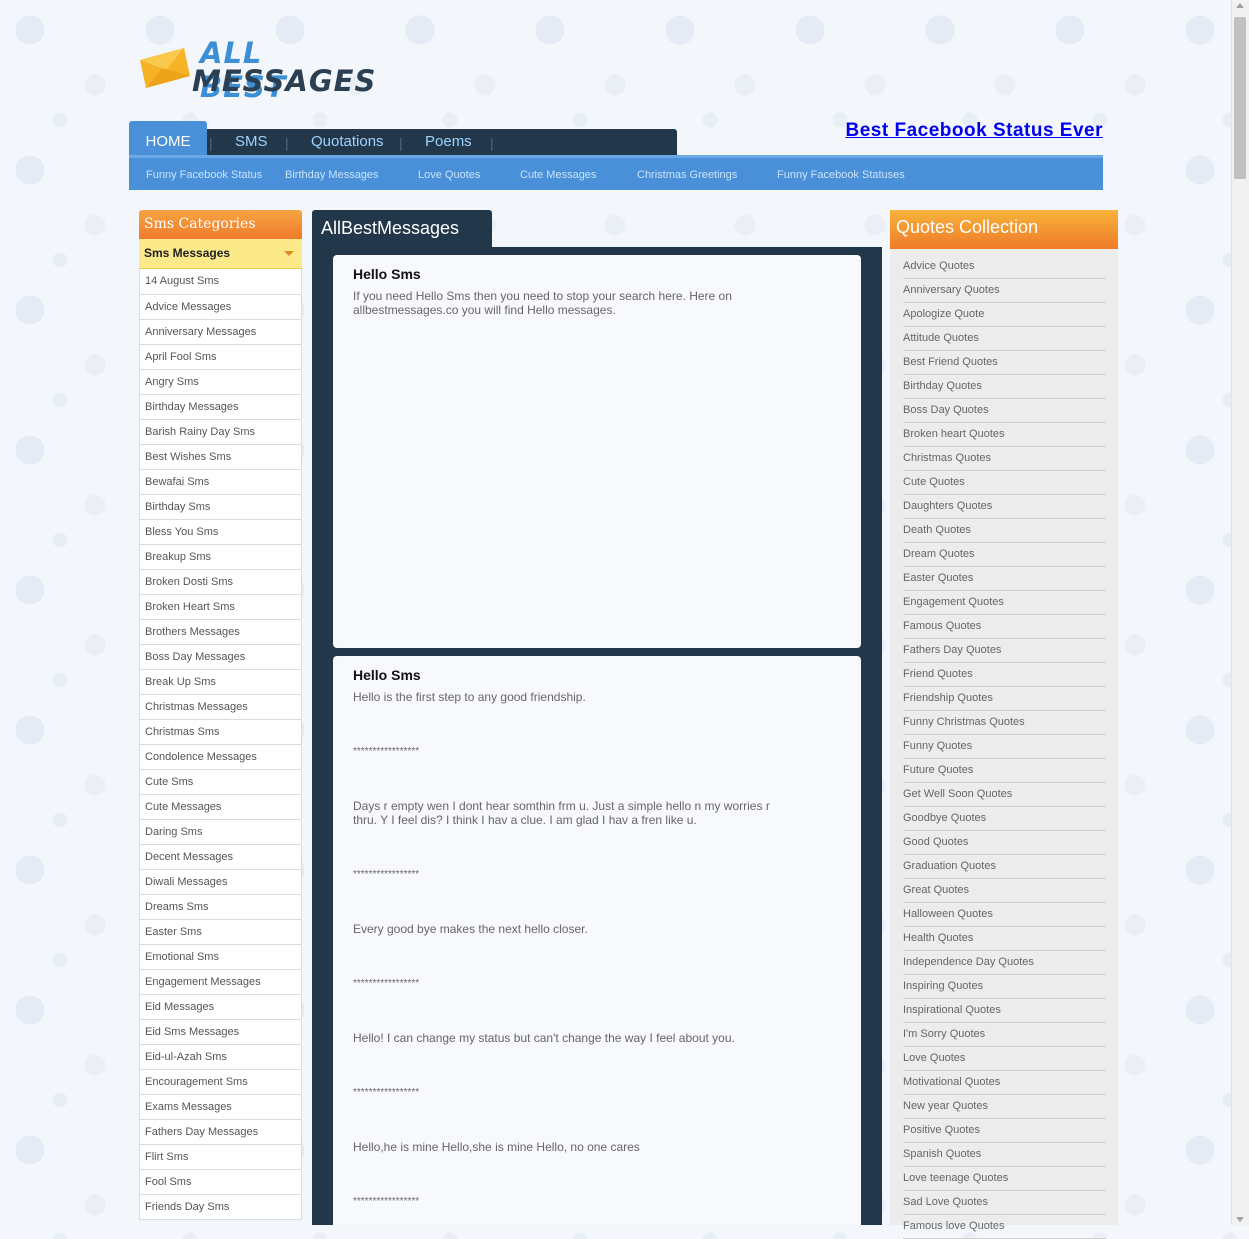 This screenshot has width=1249, height=1239. What do you see at coordinates (1240, 5) in the screenshot?
I see `scroll-up-icon` at bounding box center [1240, 5].